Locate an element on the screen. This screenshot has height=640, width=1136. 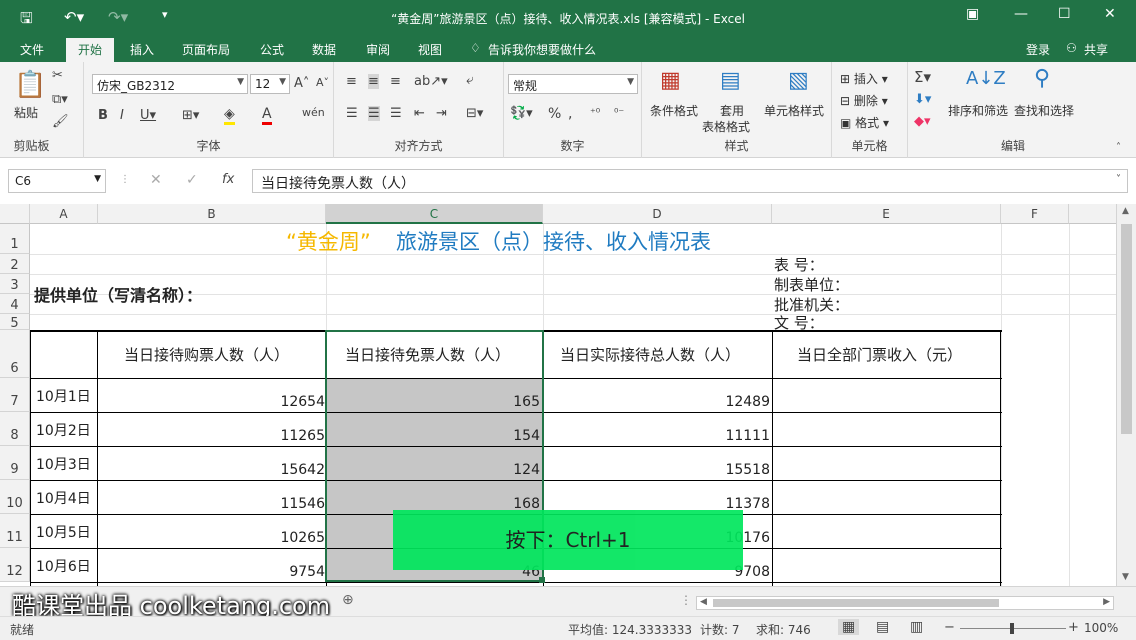
cell-paid: 11546 is located at coordinates (302, 504).